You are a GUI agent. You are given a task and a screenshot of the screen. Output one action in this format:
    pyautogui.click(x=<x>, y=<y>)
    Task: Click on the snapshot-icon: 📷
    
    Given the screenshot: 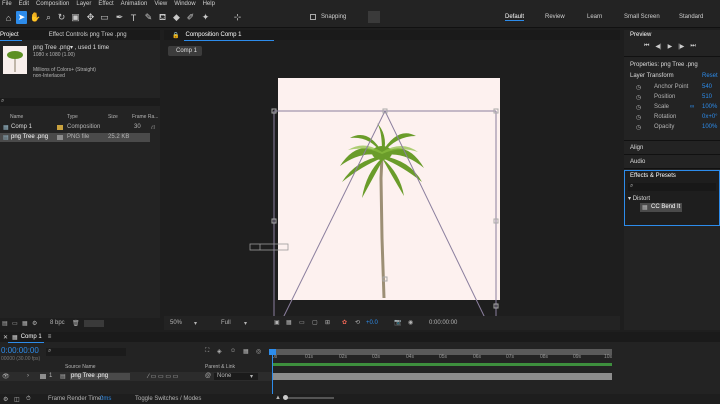 What is the action you would take?
    pyautogui.click(x=397, y=322)
    